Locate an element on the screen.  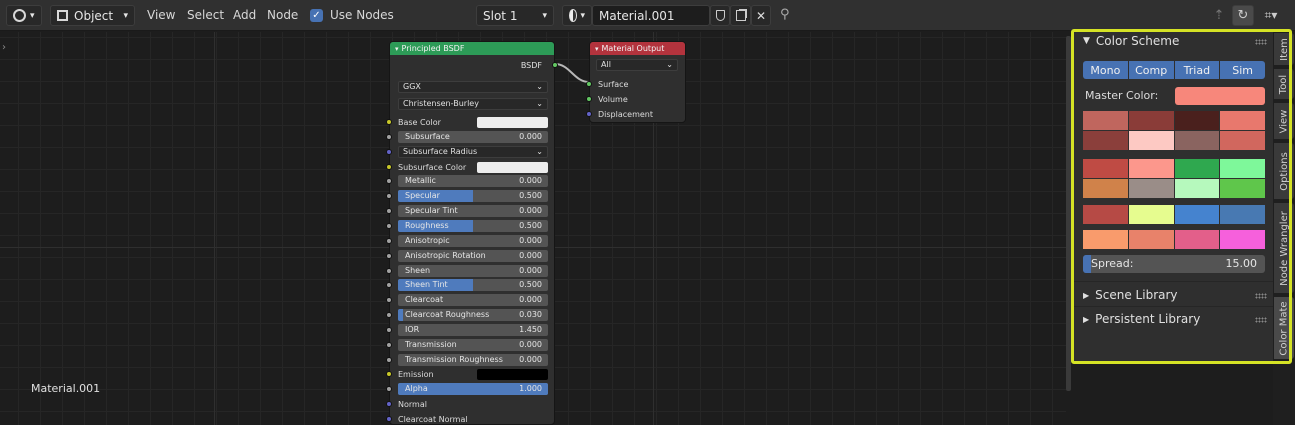
unlink-close-icon: ✕ is located at coordinates (761, 15).